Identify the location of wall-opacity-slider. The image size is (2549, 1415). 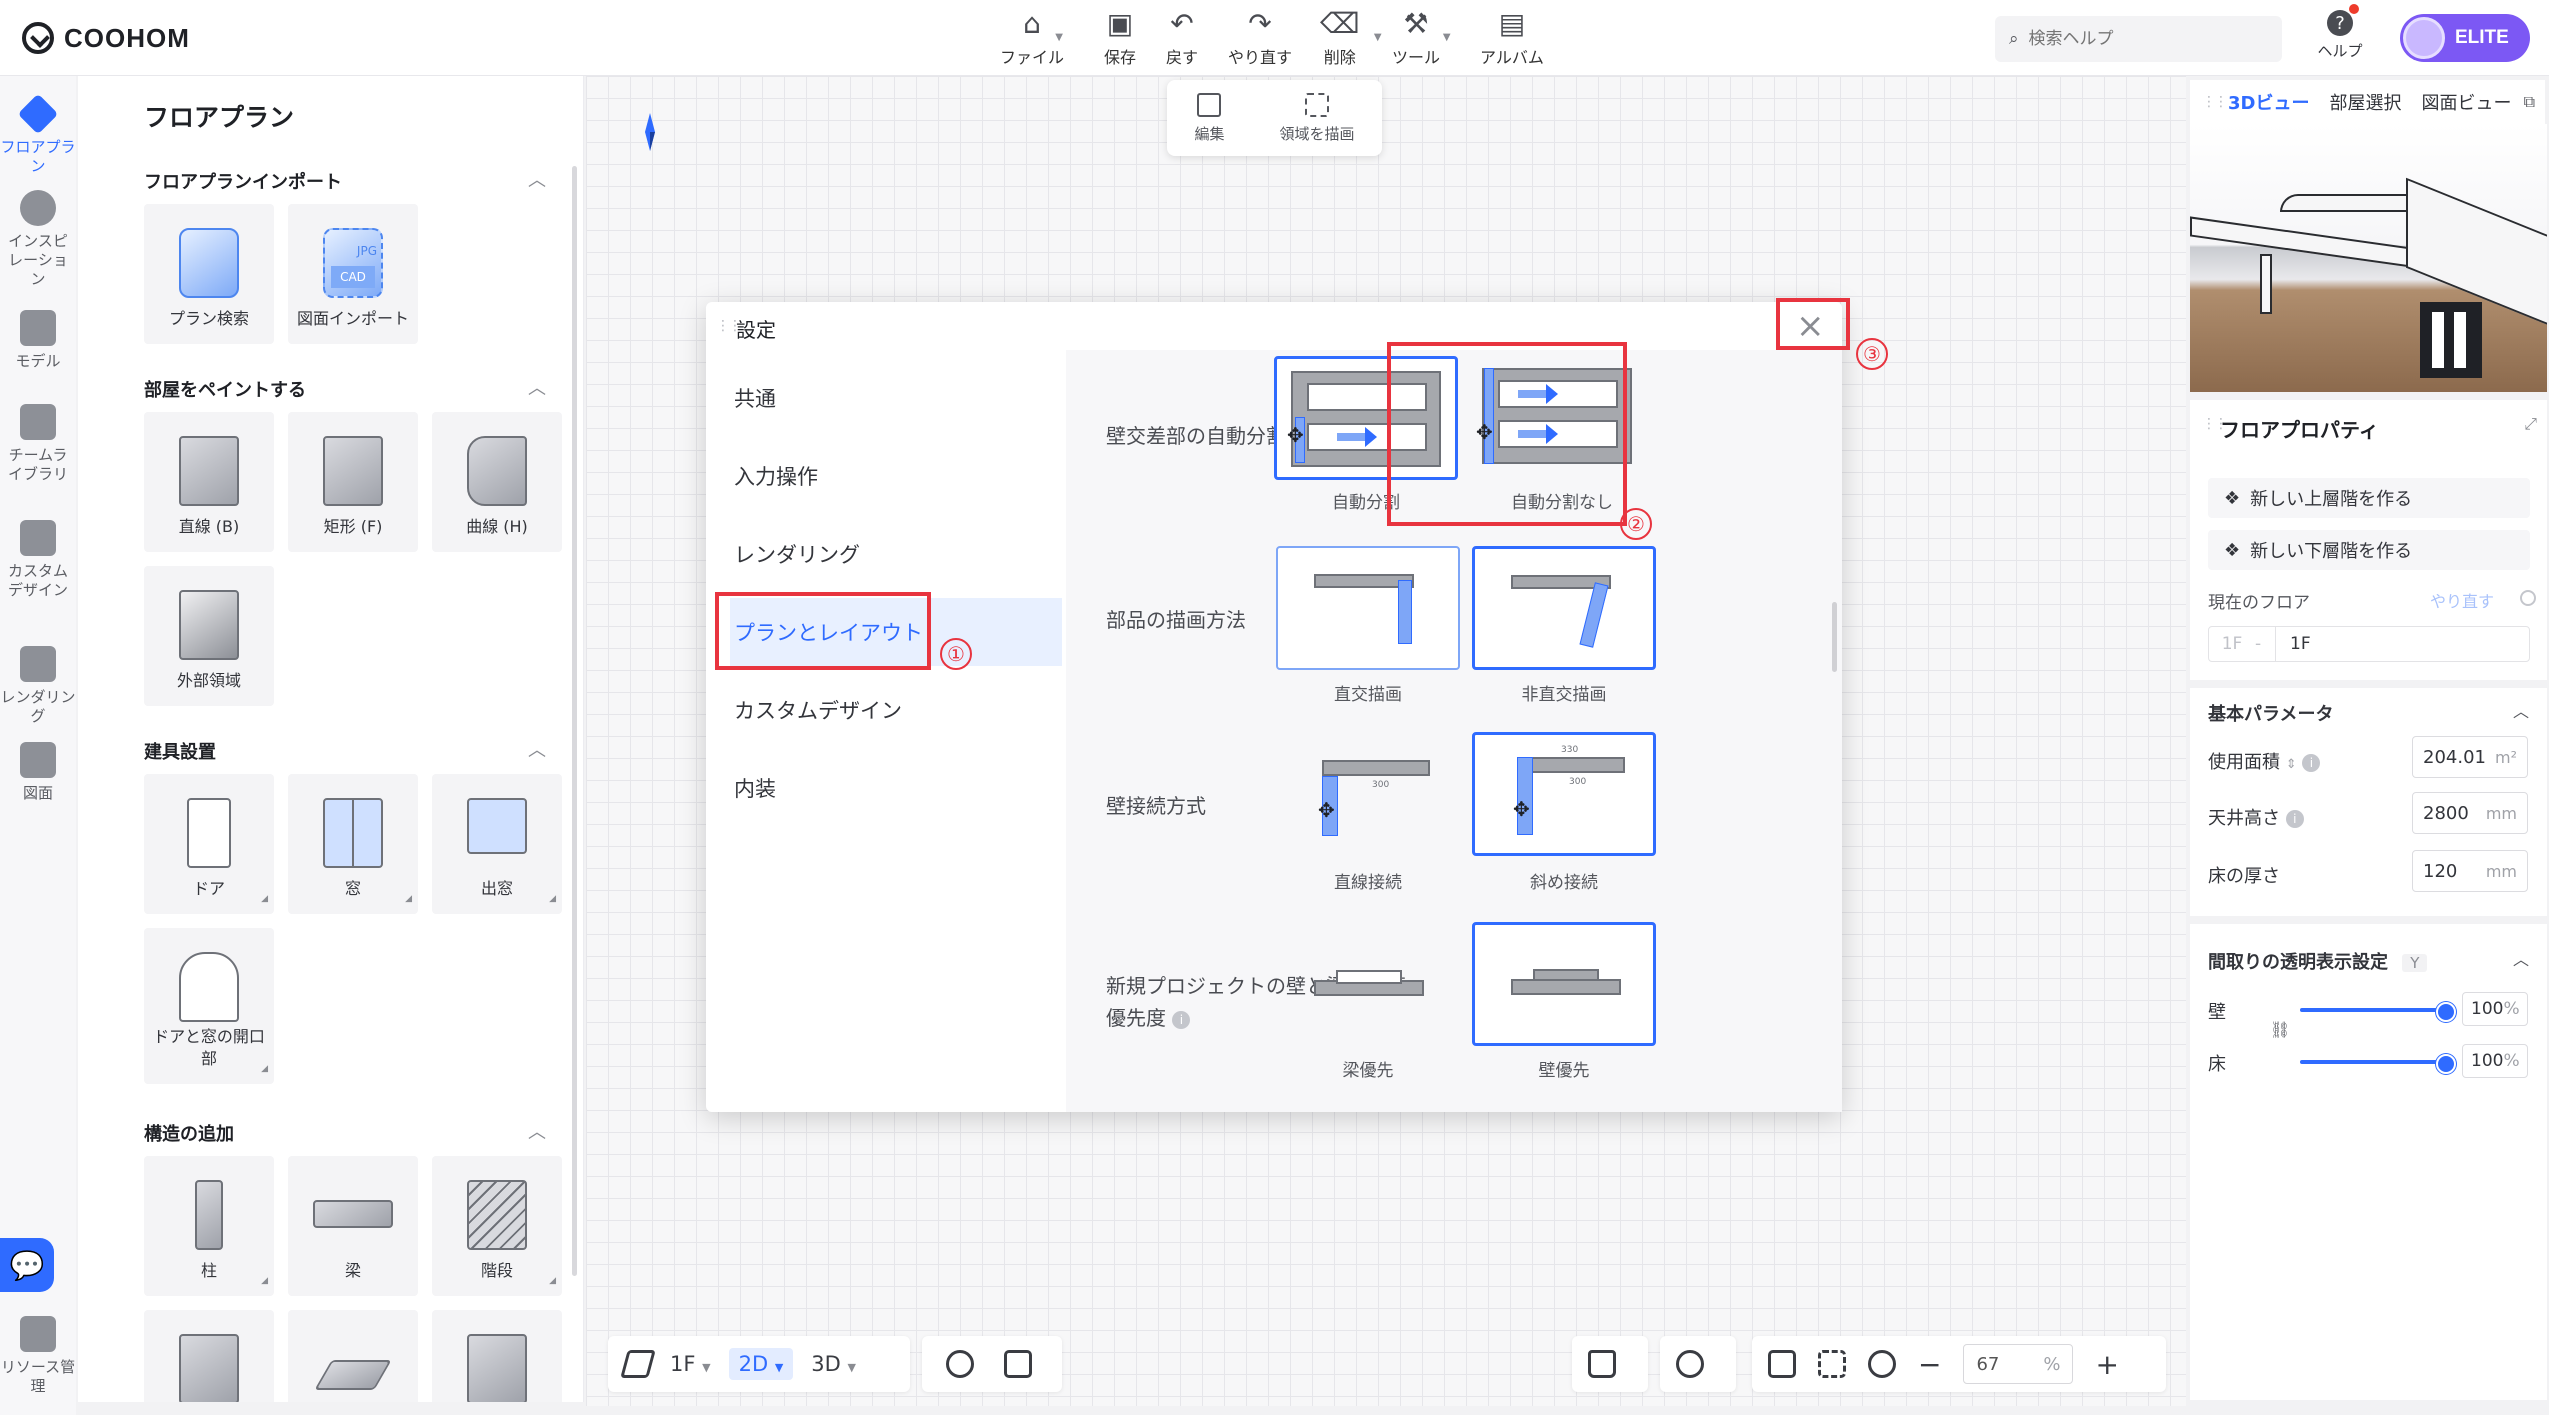
(2378, 1012).